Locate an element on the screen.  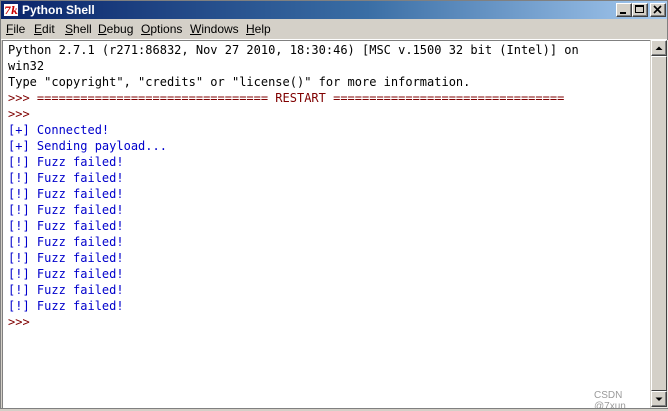
menu-debug-mnemonic: D is located at coordinates (102, 29).